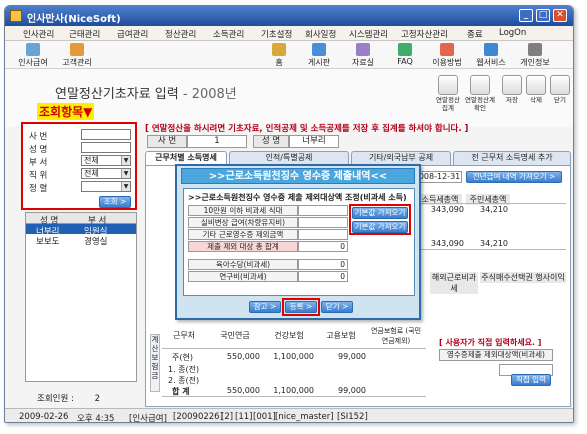 The image size is (587, 434). What do you see at coordinates (496, 355) in the screenshot?
I see `exclusion-item: 영수증제출 제외대상액(비과세)` at bounding box center [496, 355].